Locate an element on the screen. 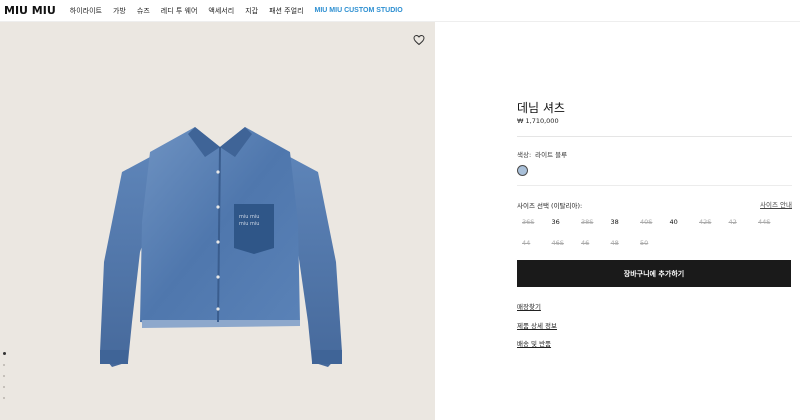  nav-item-ready-to-wear: 레디 투 웨어 is located at coordinates (179, 11).